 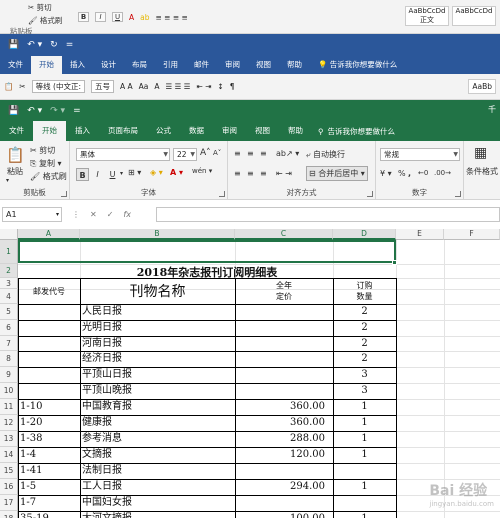 I want to click on word-sort-icon: ↕, so click(x=220, y=86).